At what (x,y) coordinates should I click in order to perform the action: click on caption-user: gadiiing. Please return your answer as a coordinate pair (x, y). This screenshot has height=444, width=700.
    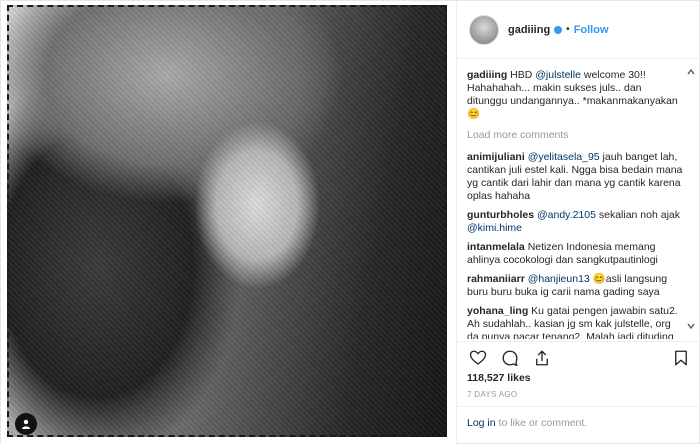
    Looking at the image, I should click on (487, 75).